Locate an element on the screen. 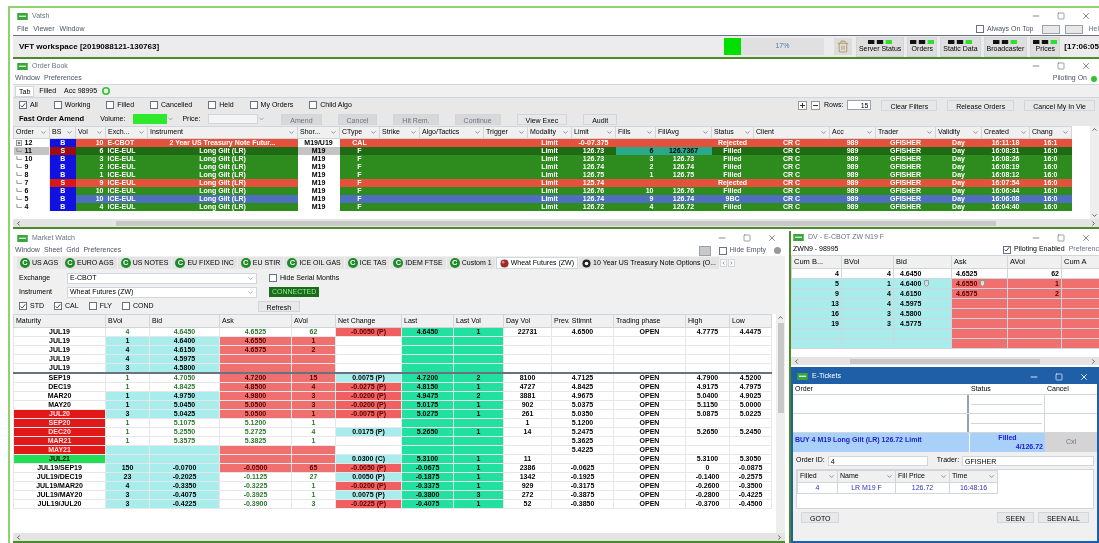 This screenshot has width=1099, height=543. dot-icon is located at coordinates (587, 263).